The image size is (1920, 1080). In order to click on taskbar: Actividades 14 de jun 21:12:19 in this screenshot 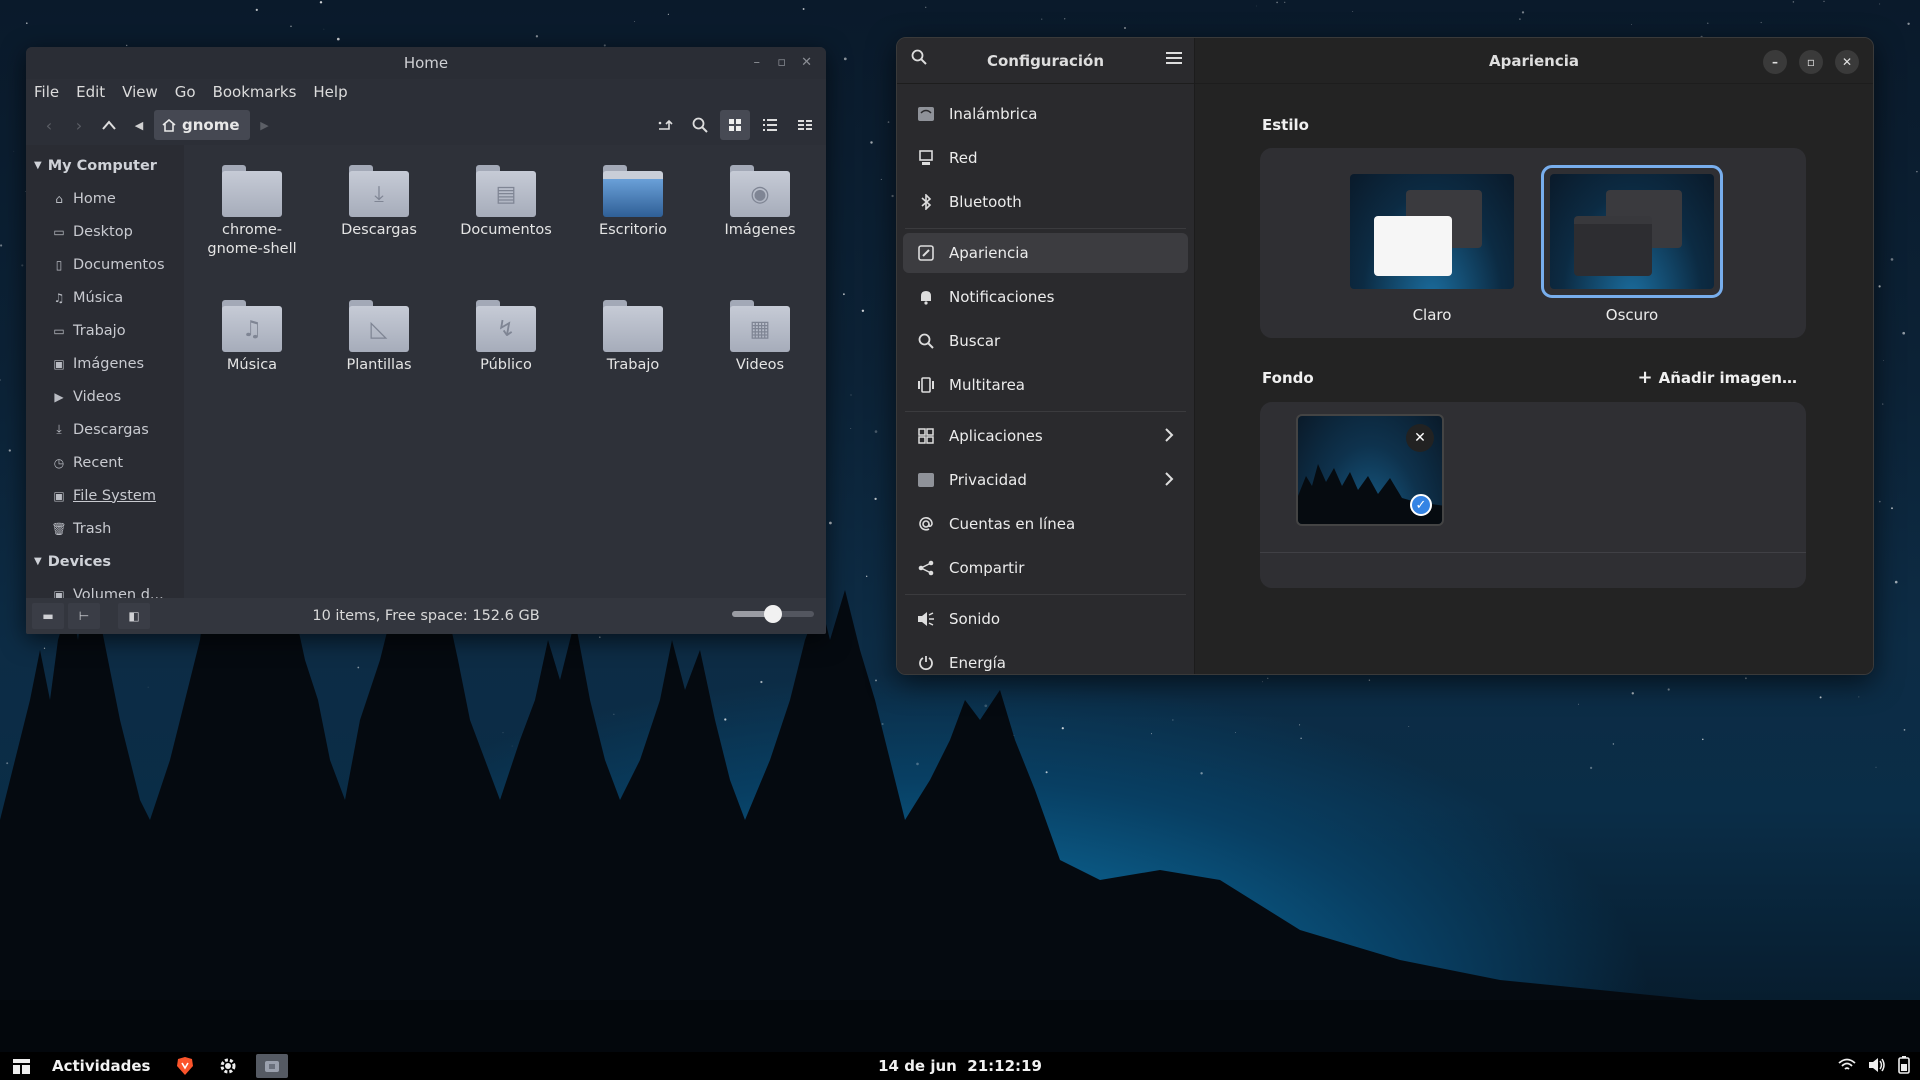, I will do `click(960, 1066)`.